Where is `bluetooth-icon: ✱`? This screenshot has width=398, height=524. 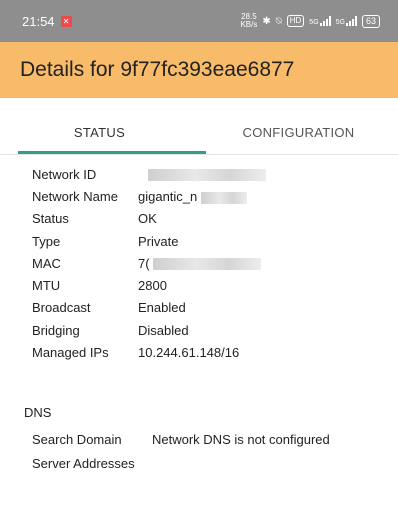 bluetooth-icon: ✱ is located at coordinates (266, 21).